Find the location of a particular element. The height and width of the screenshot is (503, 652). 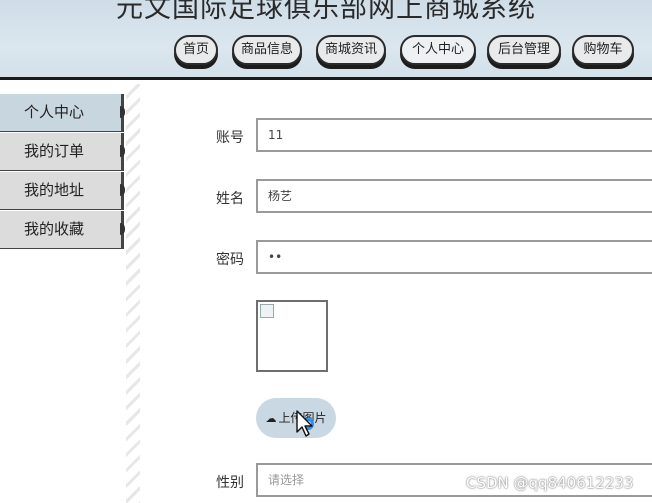

sidebar-item-address: 我的地址 is located at coordinates (62, 191).